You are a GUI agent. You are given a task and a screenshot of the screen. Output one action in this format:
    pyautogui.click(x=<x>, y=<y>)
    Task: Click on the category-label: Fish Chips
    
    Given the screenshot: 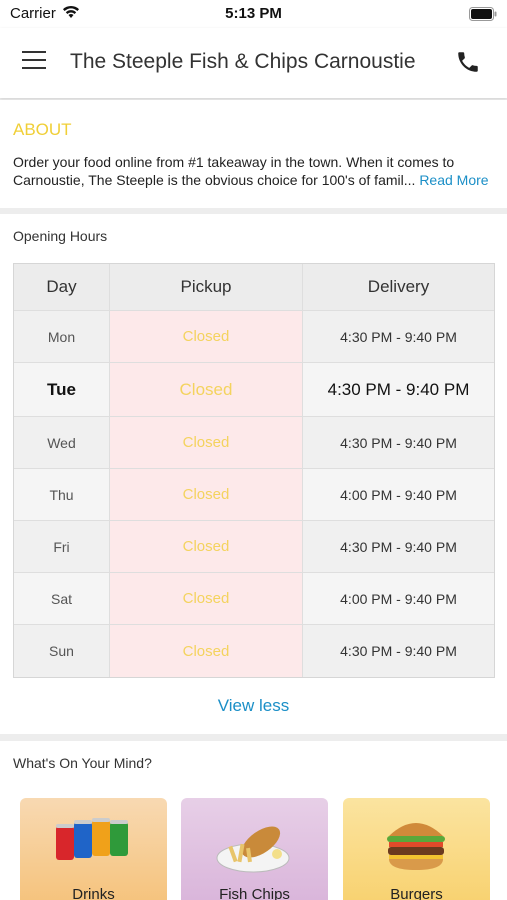 What is the action you would take?
    pyautogui.click(x=254, y=893)
    